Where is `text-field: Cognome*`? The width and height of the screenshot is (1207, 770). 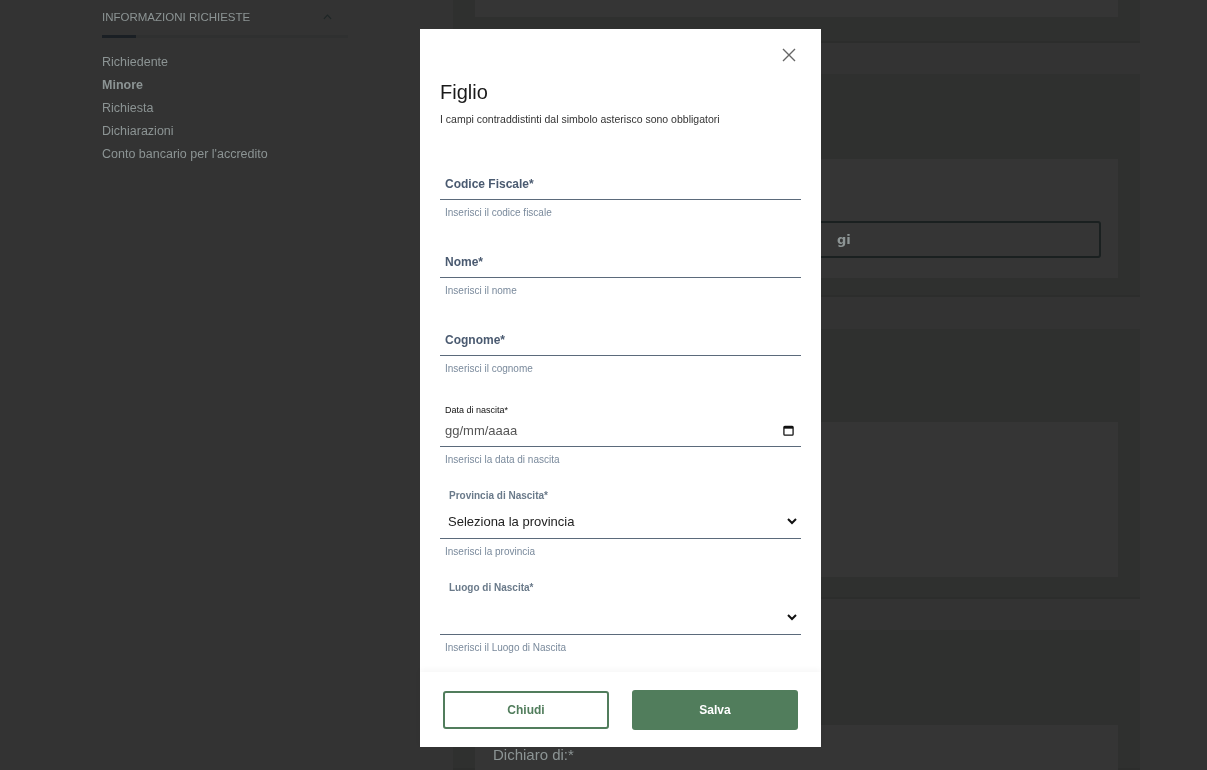 text-field: Cognome* is located at coordinates (620, 341).